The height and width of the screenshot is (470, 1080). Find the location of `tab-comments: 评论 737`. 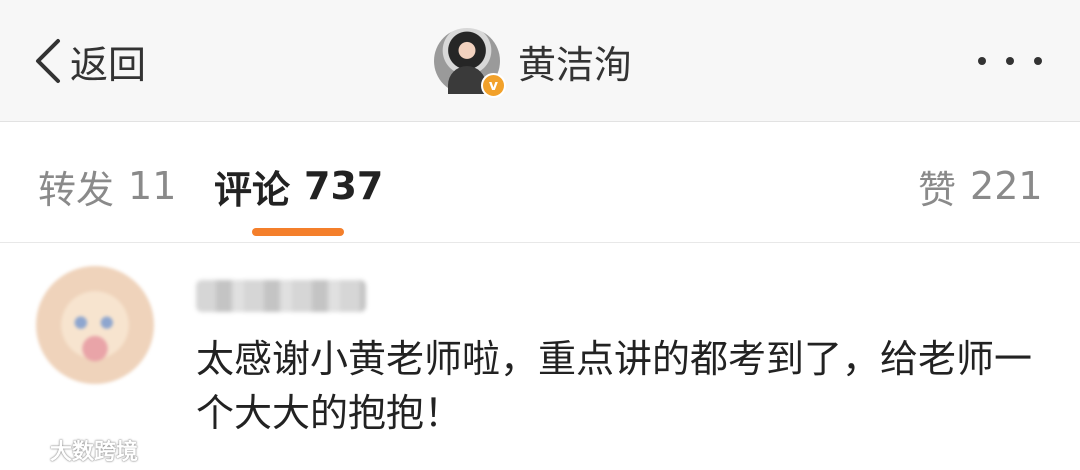

tab-comments: 评论 737 is located at coordinates (299, 187).